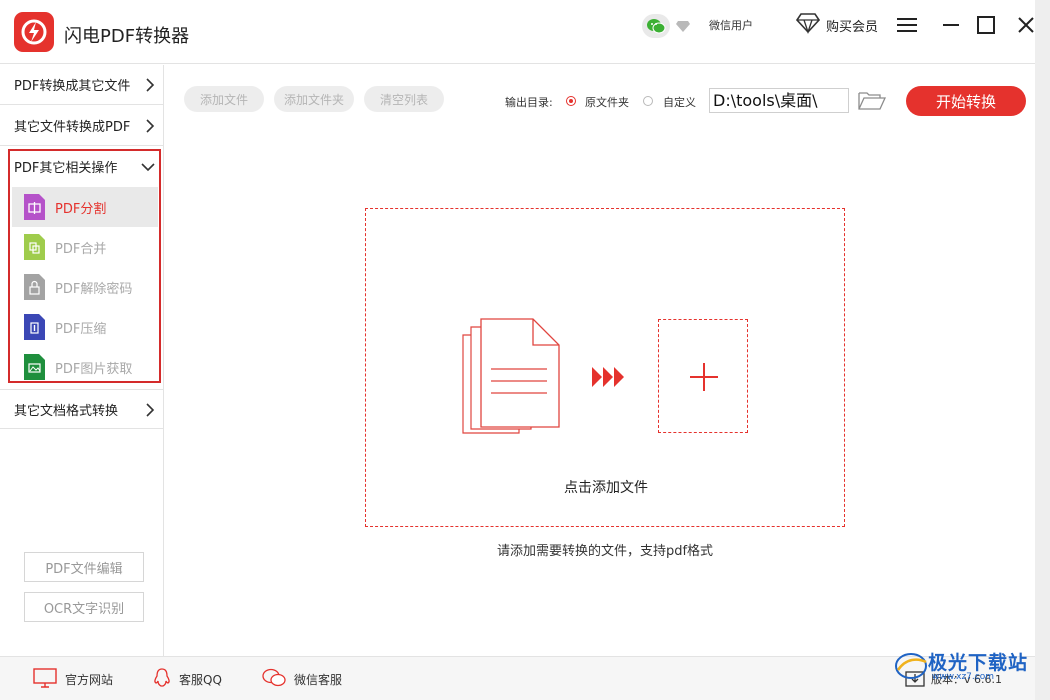  Describe the element at coordinates (808, 25) in the screenshot. I see `vip-diamond-outline-icon` at that location.